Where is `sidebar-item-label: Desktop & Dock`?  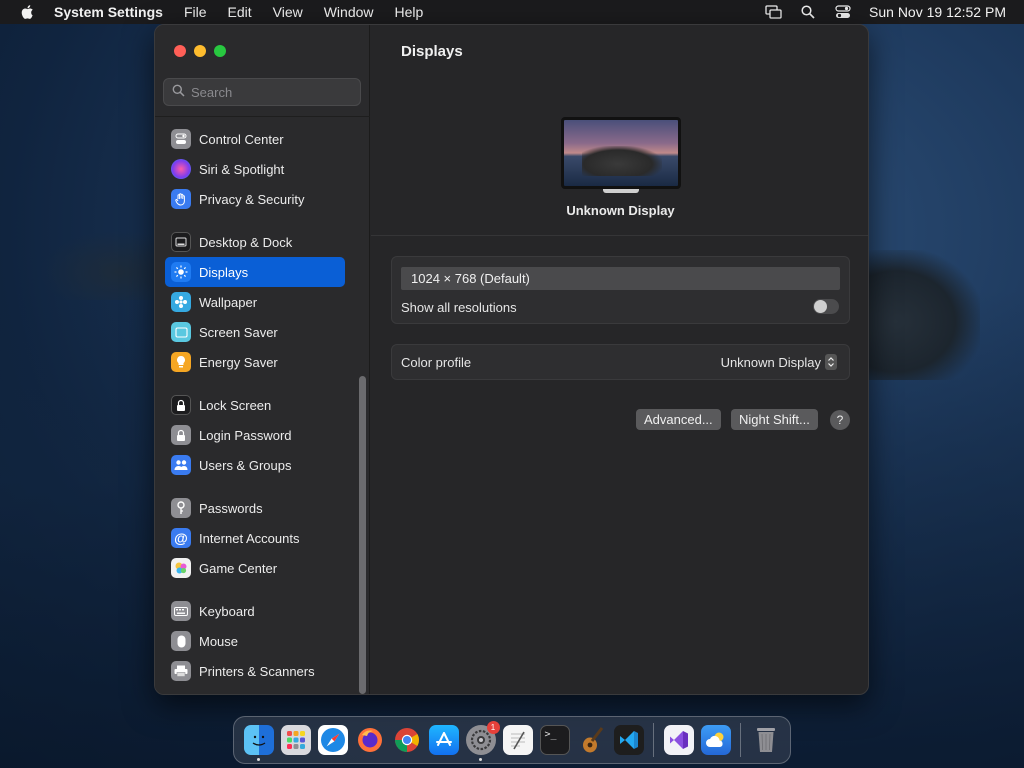
sidebar-item-label: Desktop & Dock is located at coordinates (246, 242).